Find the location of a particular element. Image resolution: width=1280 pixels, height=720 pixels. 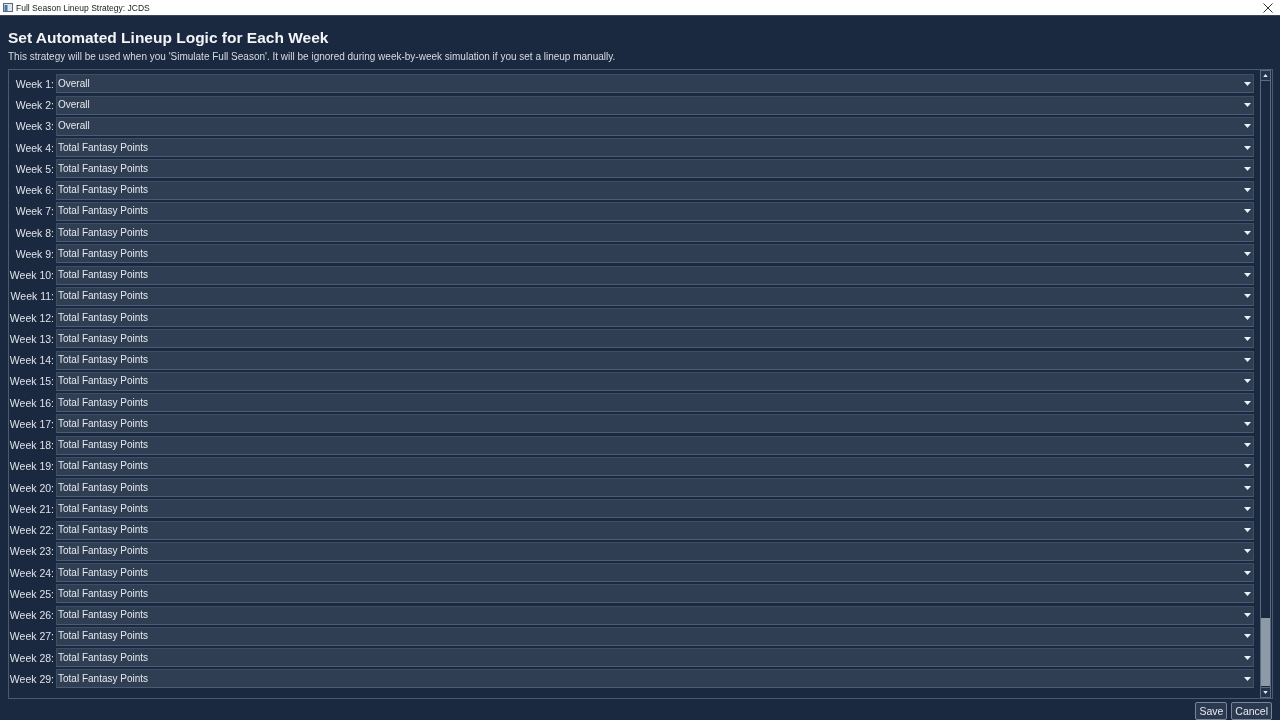

week-label: Week 18: is located at coordinates (32, 445).